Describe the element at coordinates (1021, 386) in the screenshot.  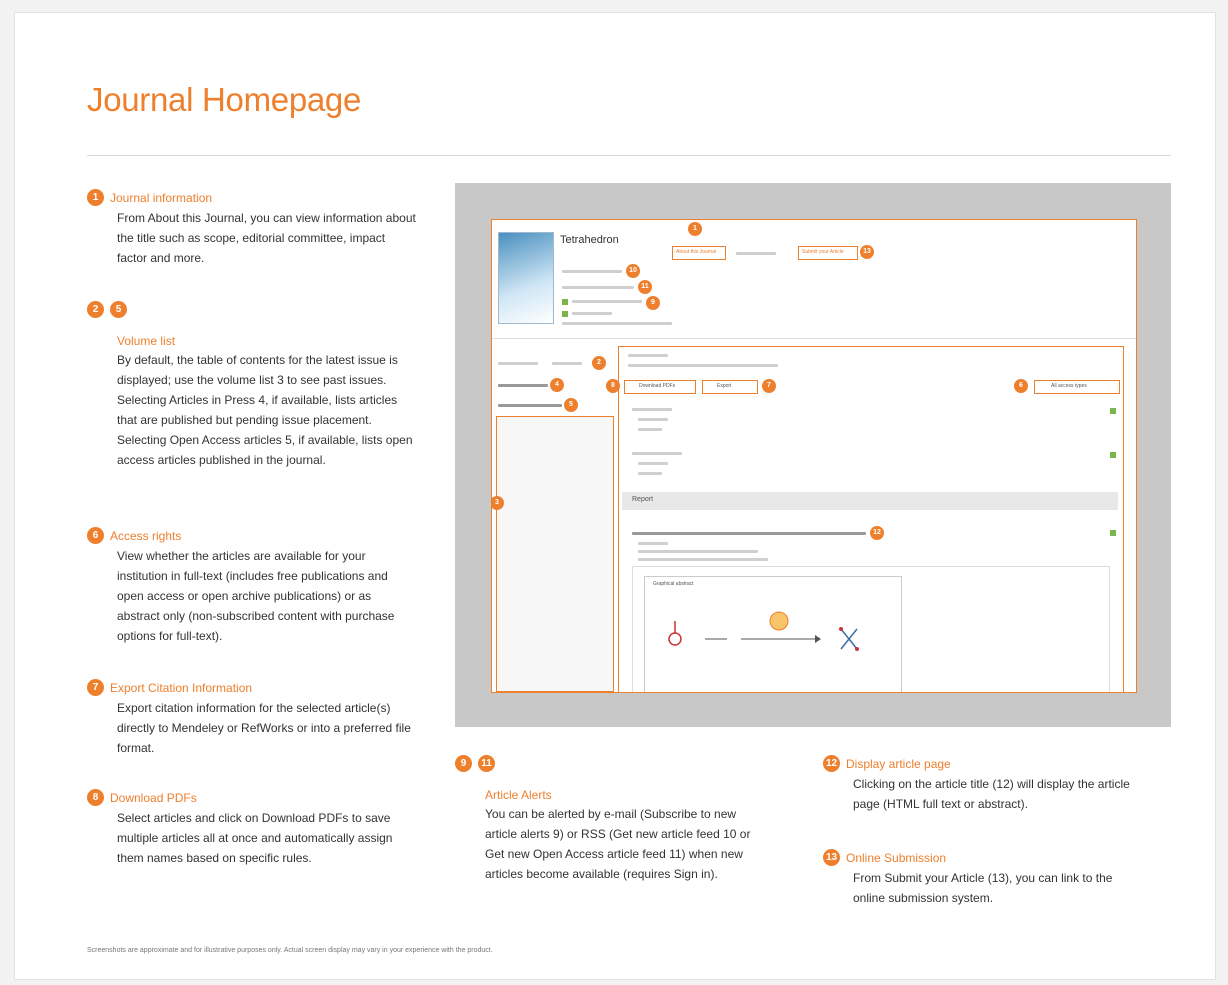
I see `callout-badge: 6` at that location.